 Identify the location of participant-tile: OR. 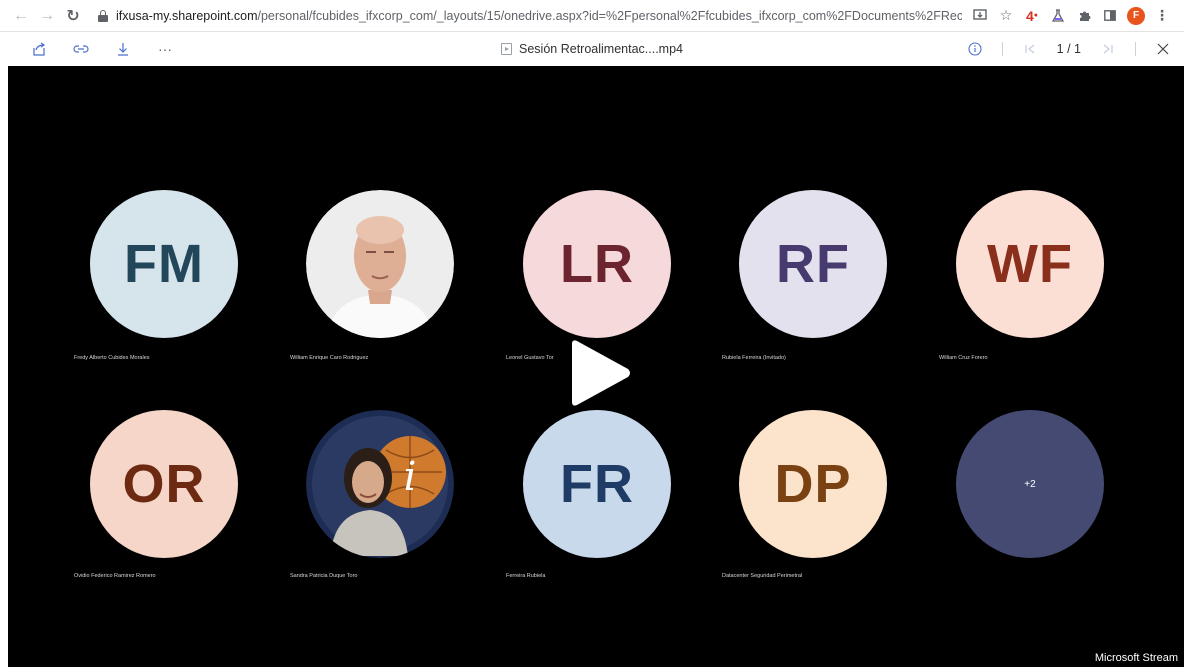
(164, 484).